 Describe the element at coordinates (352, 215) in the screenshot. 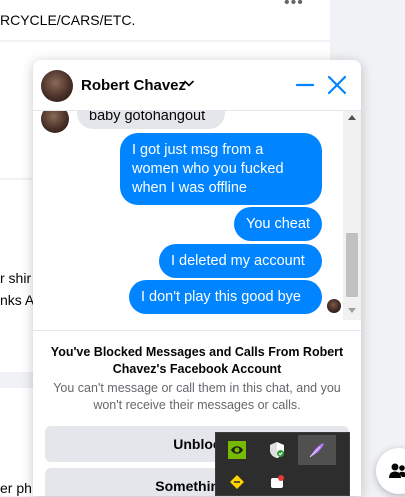

I see `scrollbar` at that location.